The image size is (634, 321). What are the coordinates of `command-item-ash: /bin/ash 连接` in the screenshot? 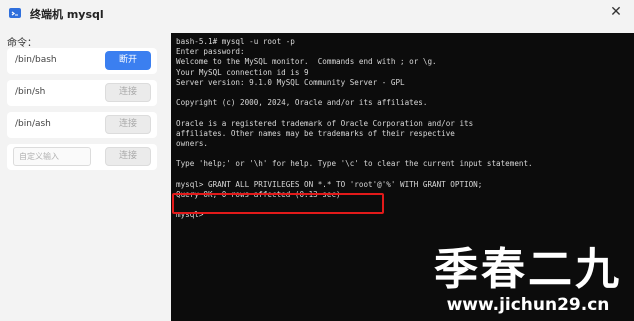 It's located at (82, 125).